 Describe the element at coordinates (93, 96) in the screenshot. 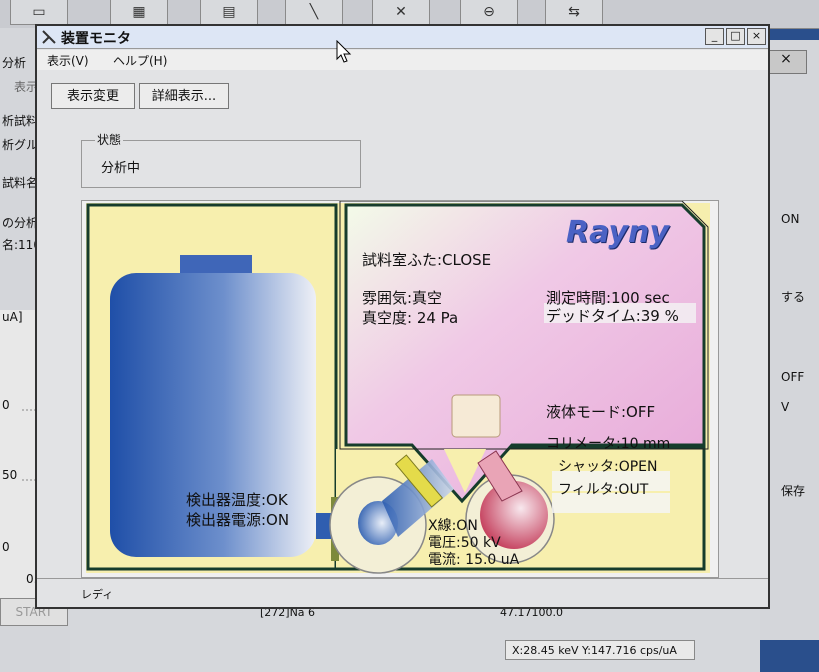

I see `change-display-button: 表示変更` at that location.